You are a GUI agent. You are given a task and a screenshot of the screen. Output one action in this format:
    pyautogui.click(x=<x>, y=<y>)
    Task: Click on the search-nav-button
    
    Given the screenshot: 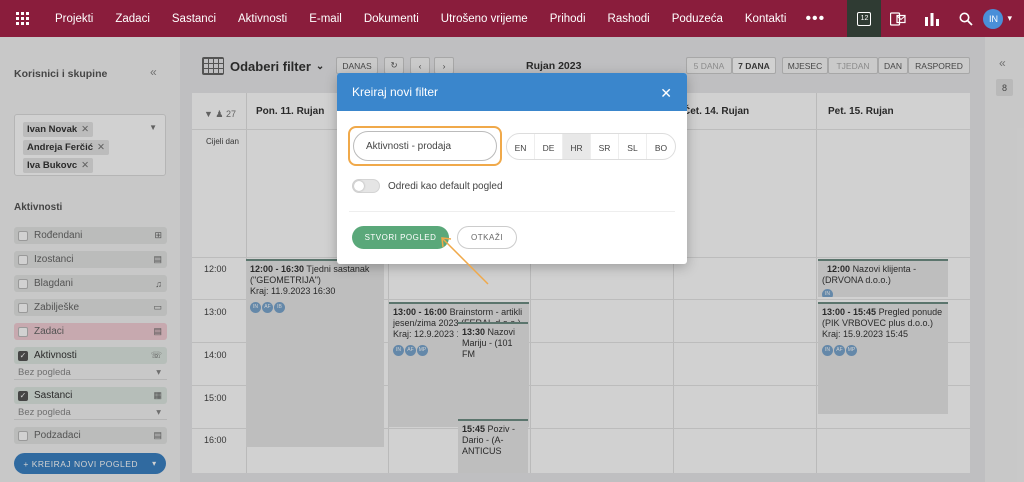 What is the action you would take?
    pyautogui.click(x=966, y=18)
    